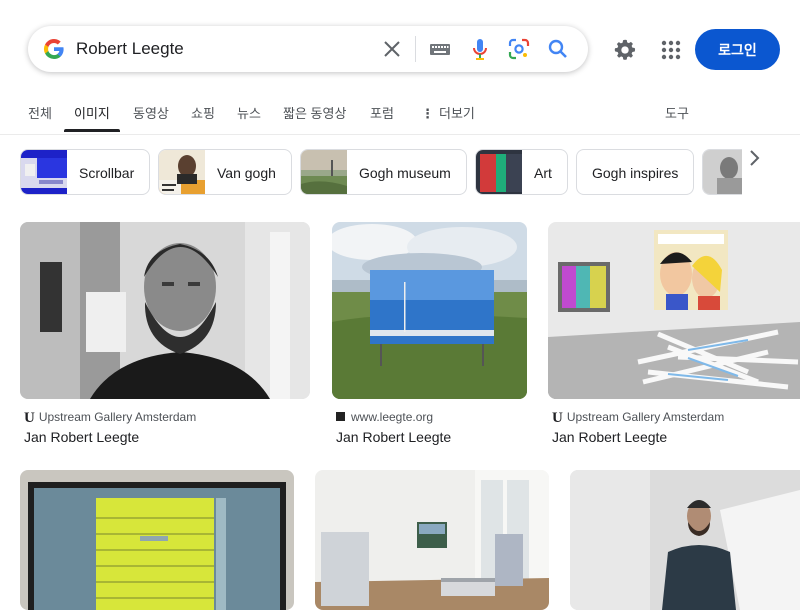  Describe the element at coordinates (558, 49) in the screenshot. I see `search-icon` at that location.